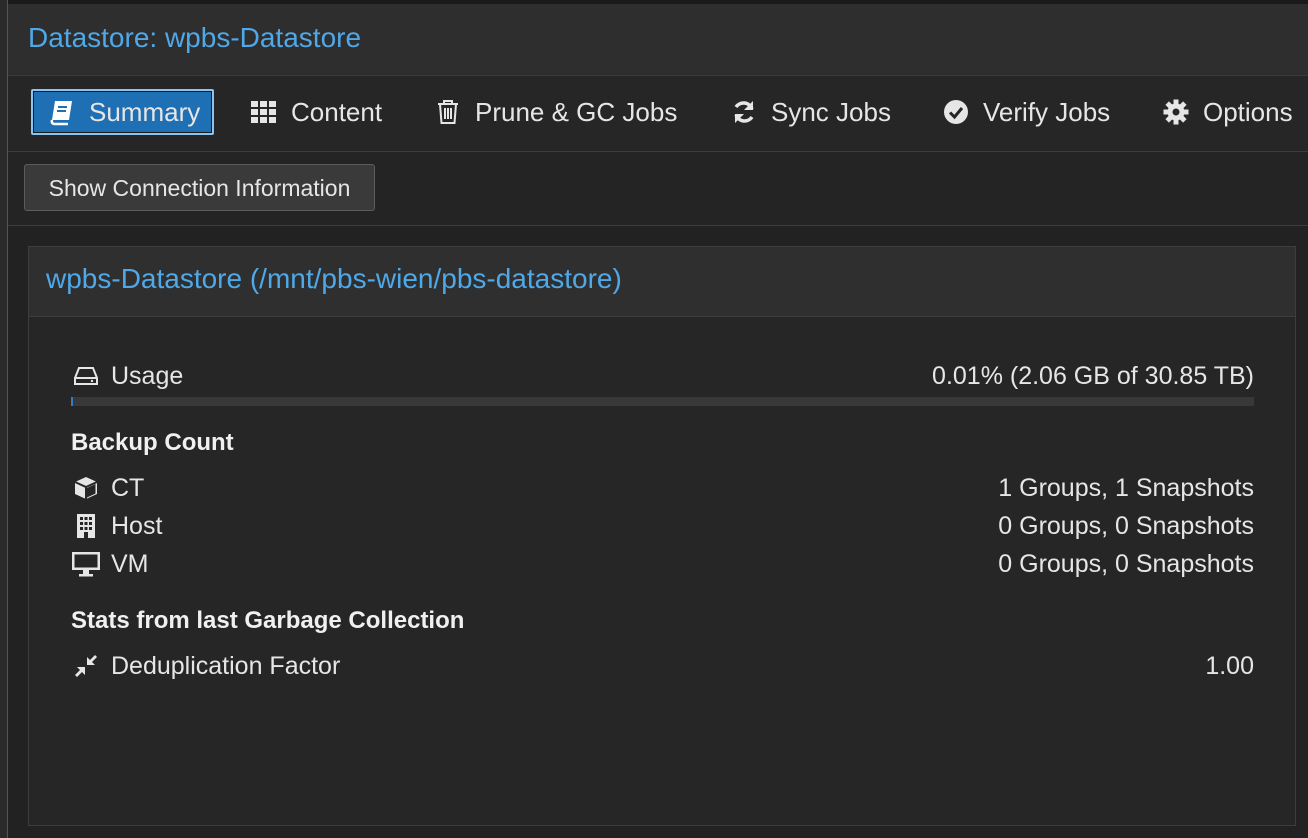 This screenshot has width=1308, height=838. What do you see at coordinates (662, 564) in the screenshot?
I see `backup-row-vm: VM 0 Groups, 0 Snapshots` at bounding box center [662, 564].